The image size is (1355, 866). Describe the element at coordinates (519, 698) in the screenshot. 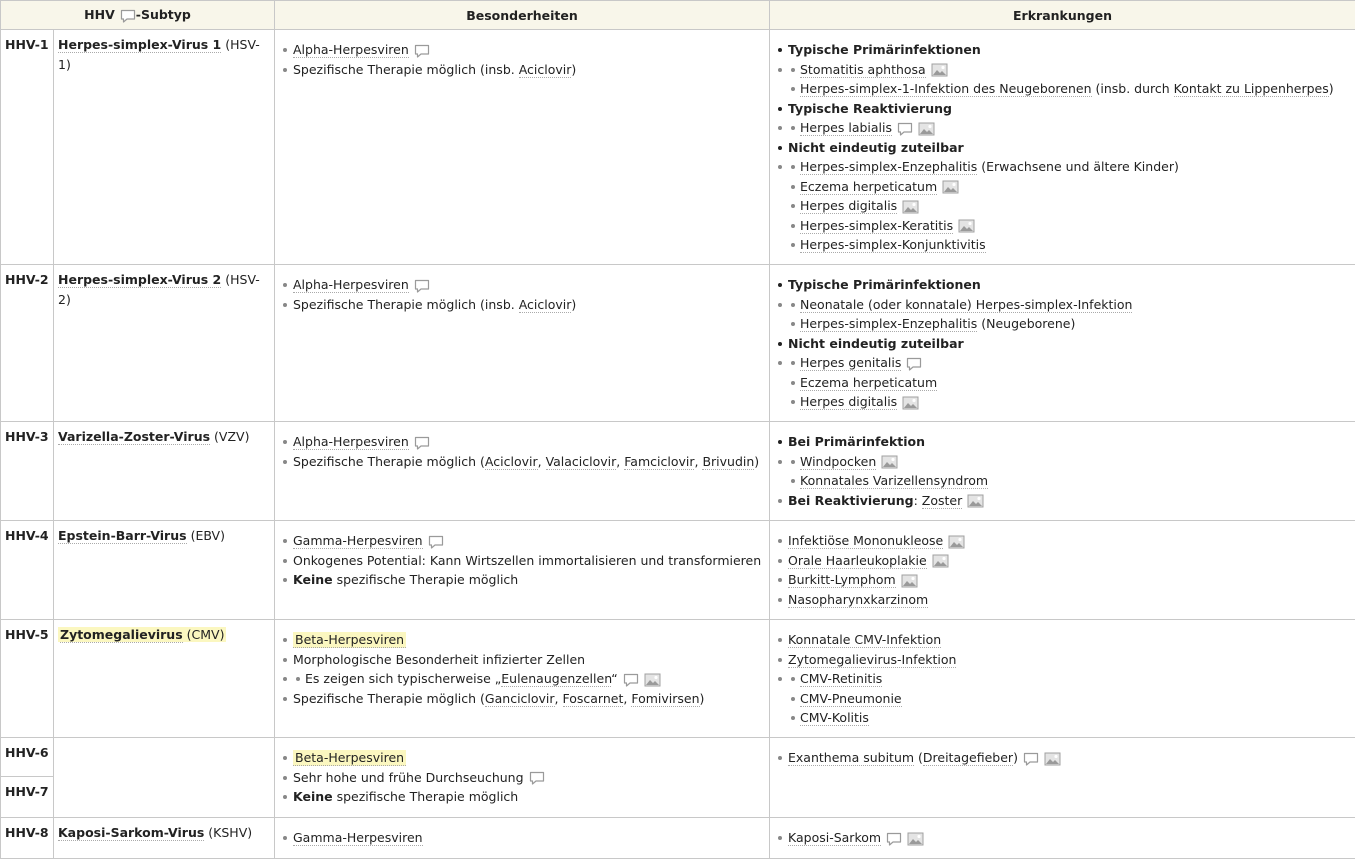

I see `link: Ganciclovir` at that location.